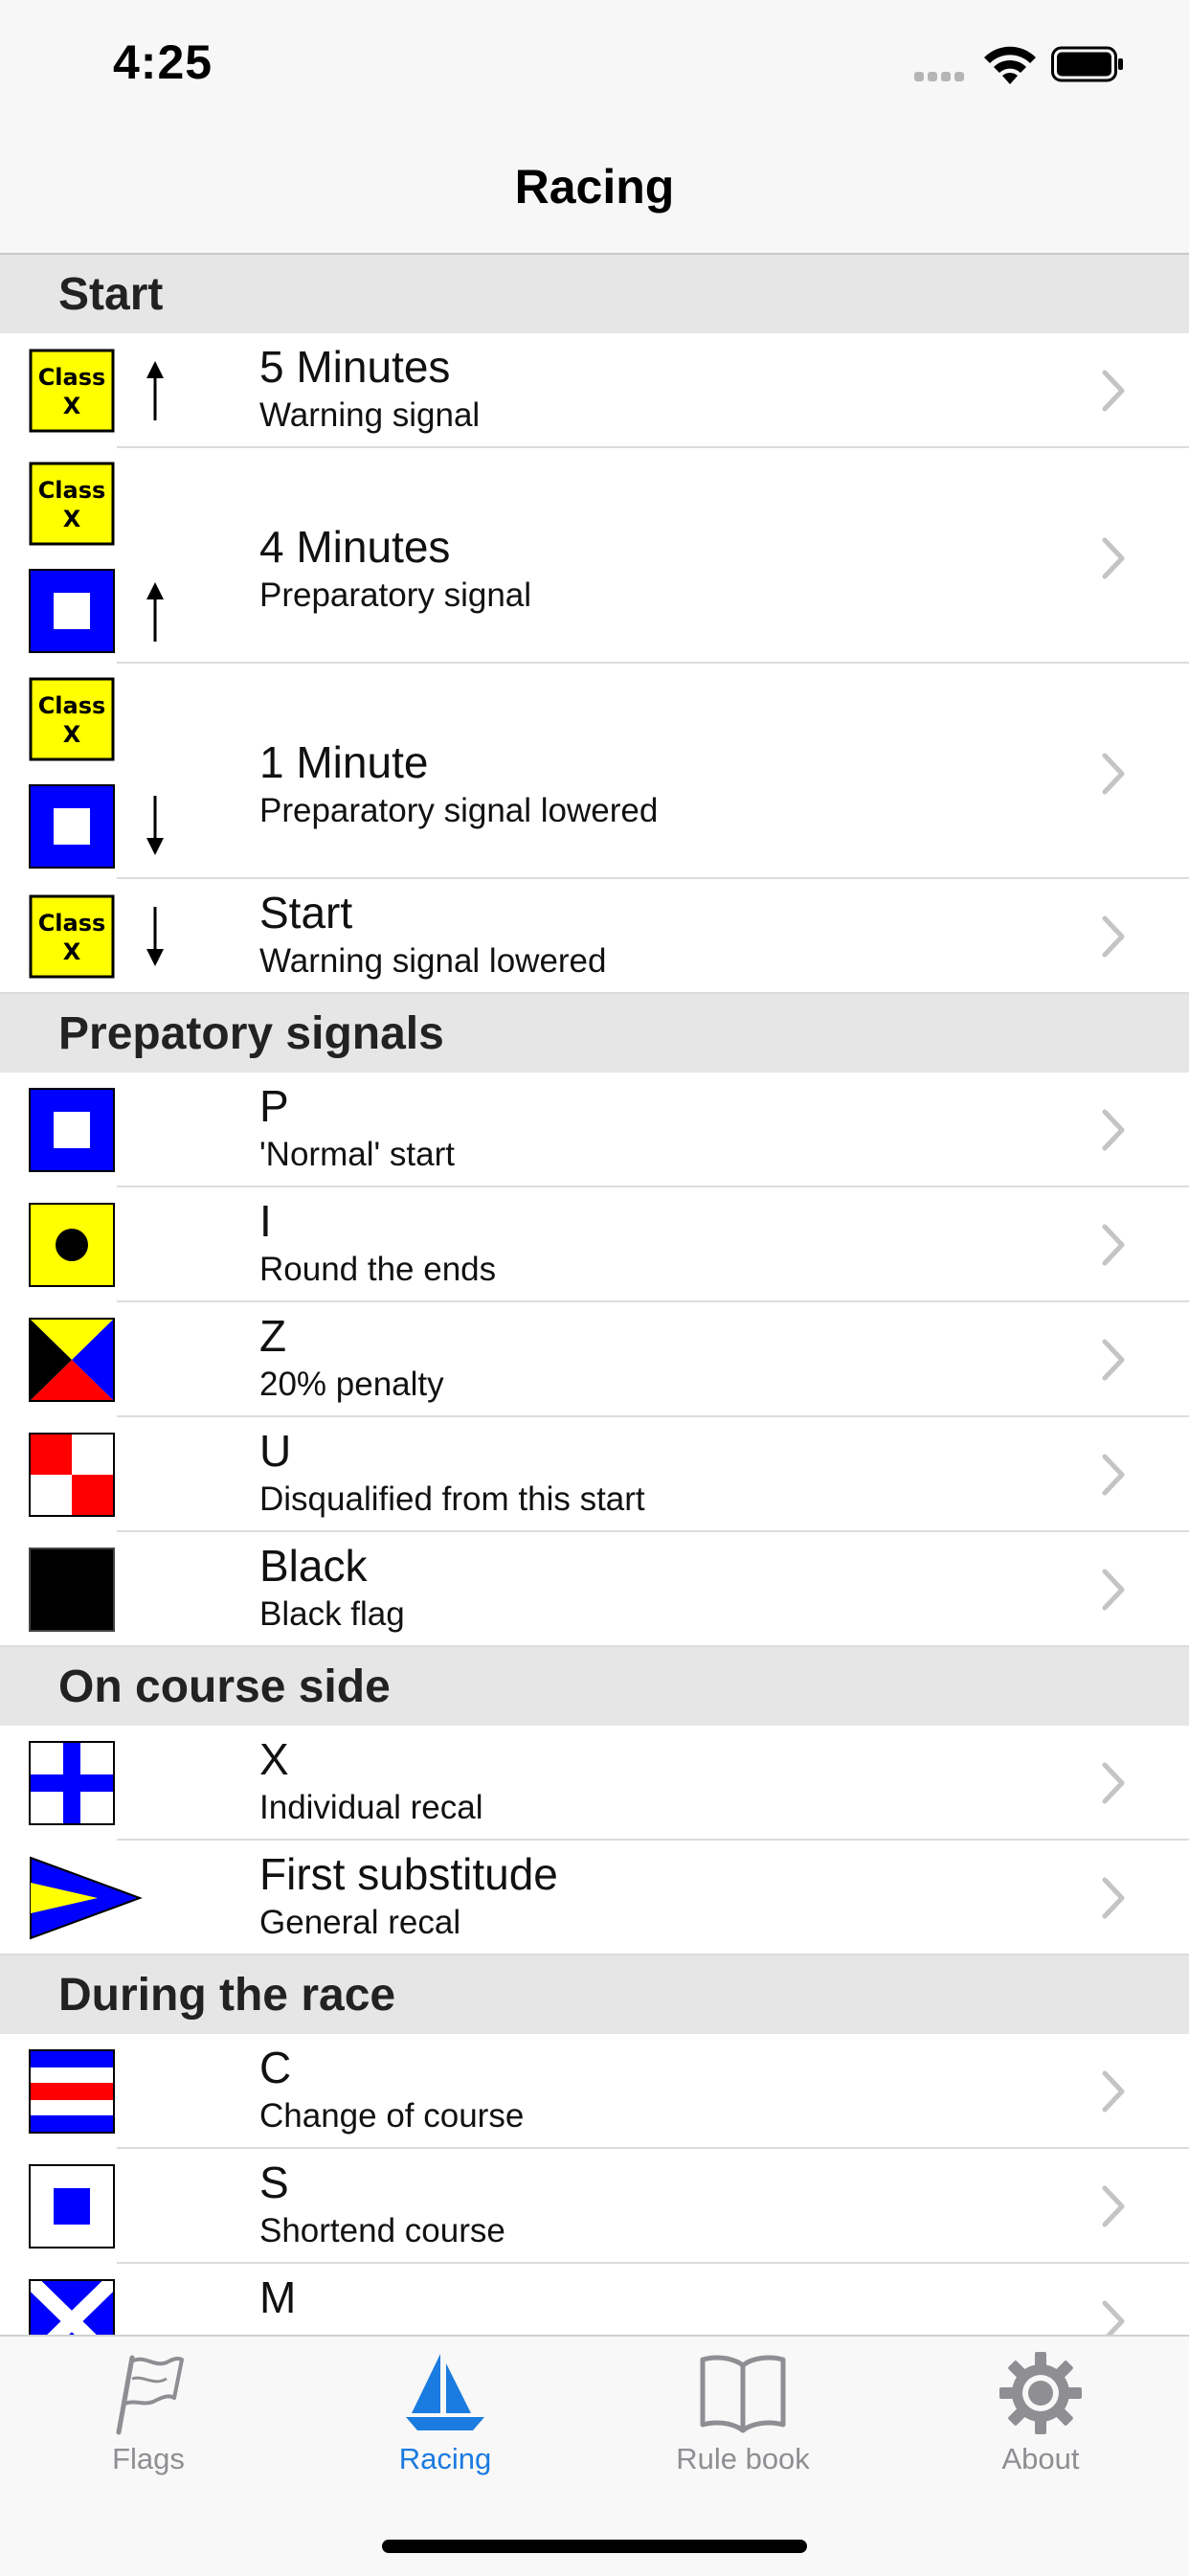 Image resolution: width=1189 pixels, height=2576 pixels. I want to click on row-title: X, so click(274, 1759).